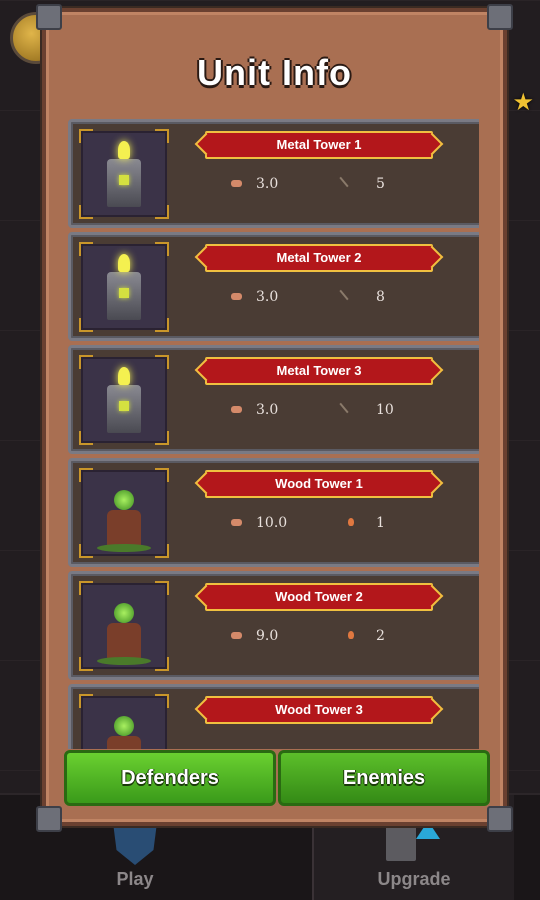  Describe the element at coordinates (380, 184) in the screenshot. I see `unit-stat-power: 5` at that location.